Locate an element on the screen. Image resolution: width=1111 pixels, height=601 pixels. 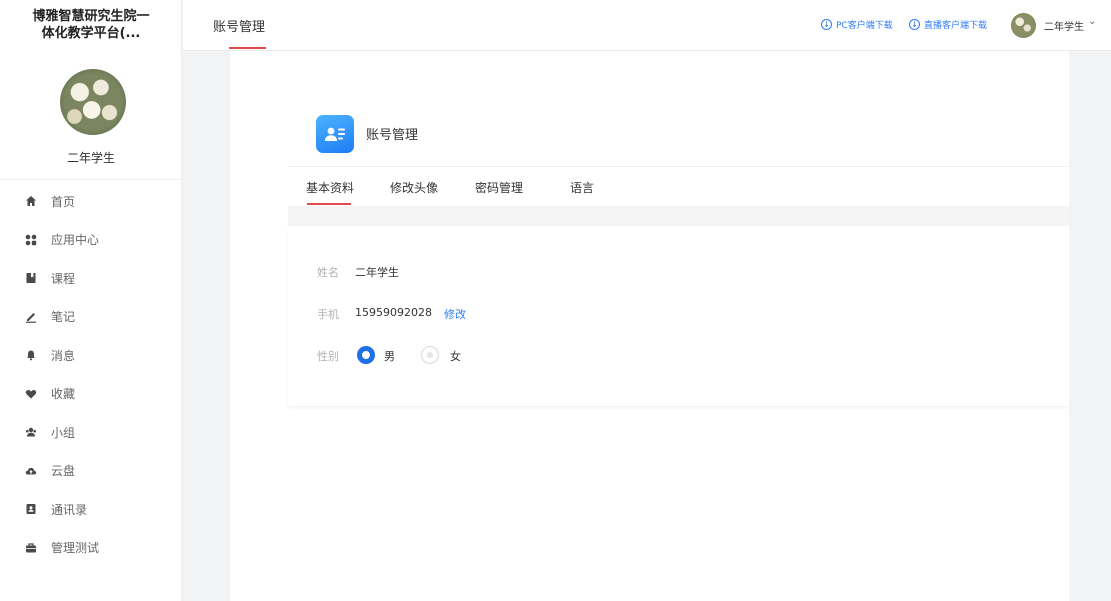
sidebar-item-apps: 应用中心 is located at coordinates (91, 240).